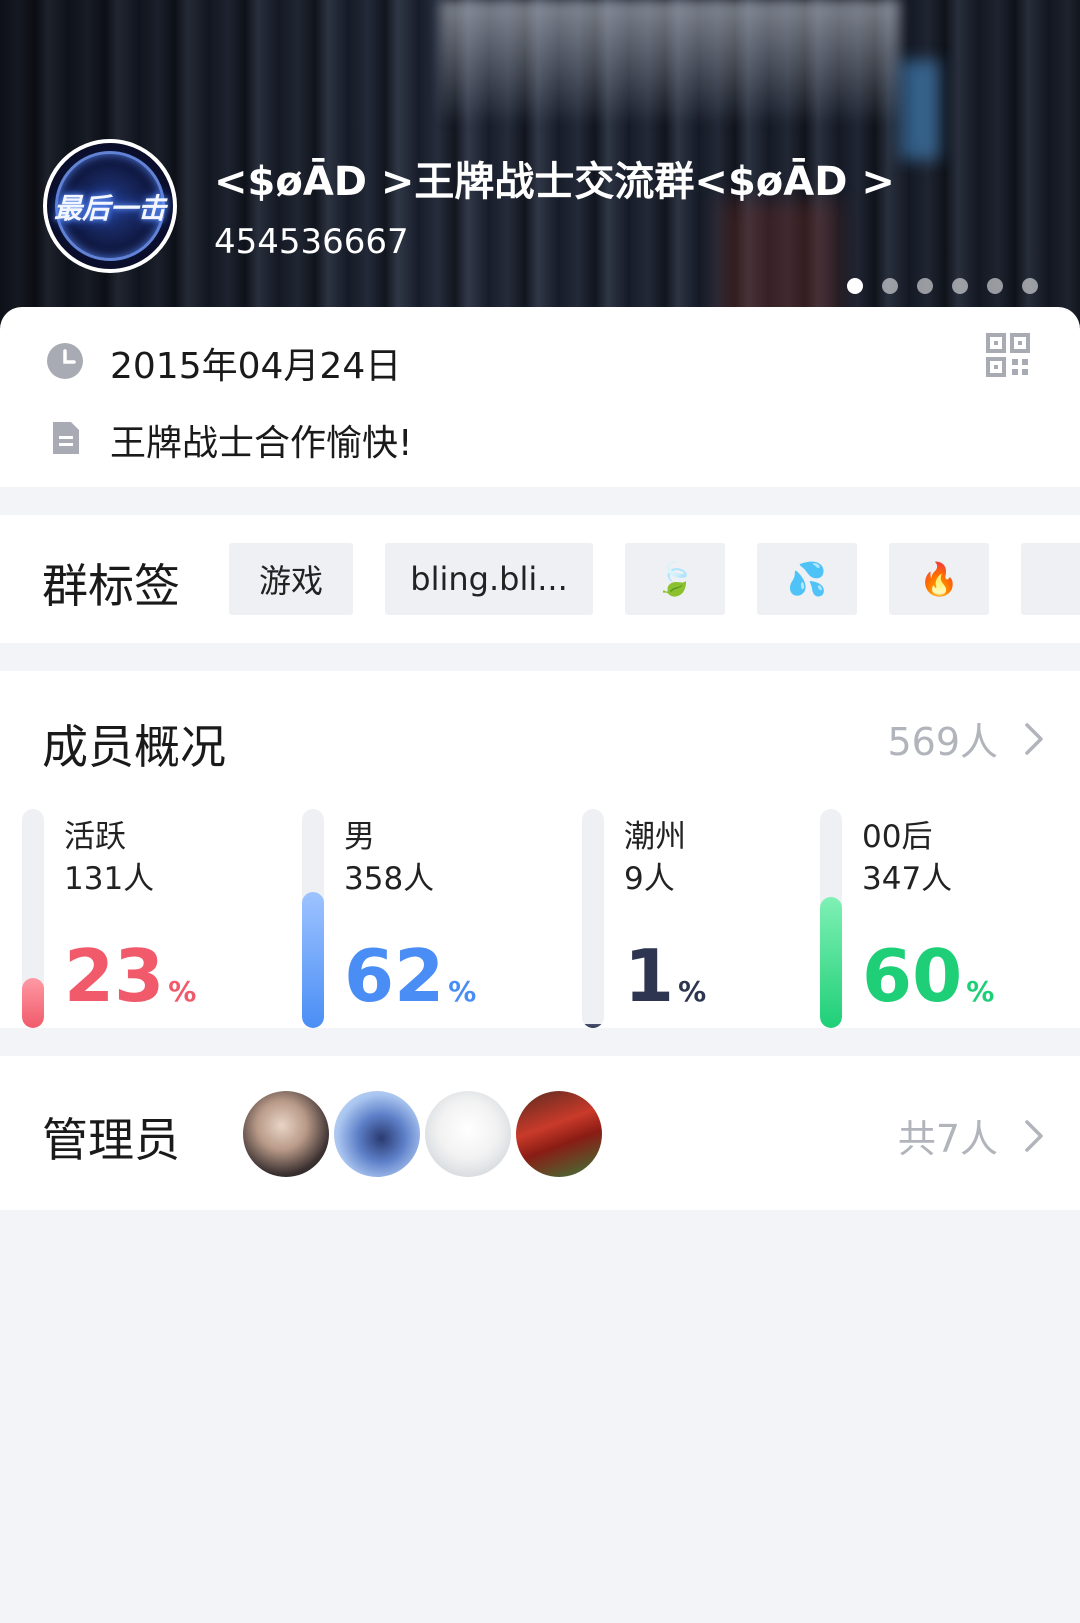 The image size is (1080, 1623). Describe the element at coordinates (665, 976) in the screenshot. I see `stat-percent: 1%` at that location.